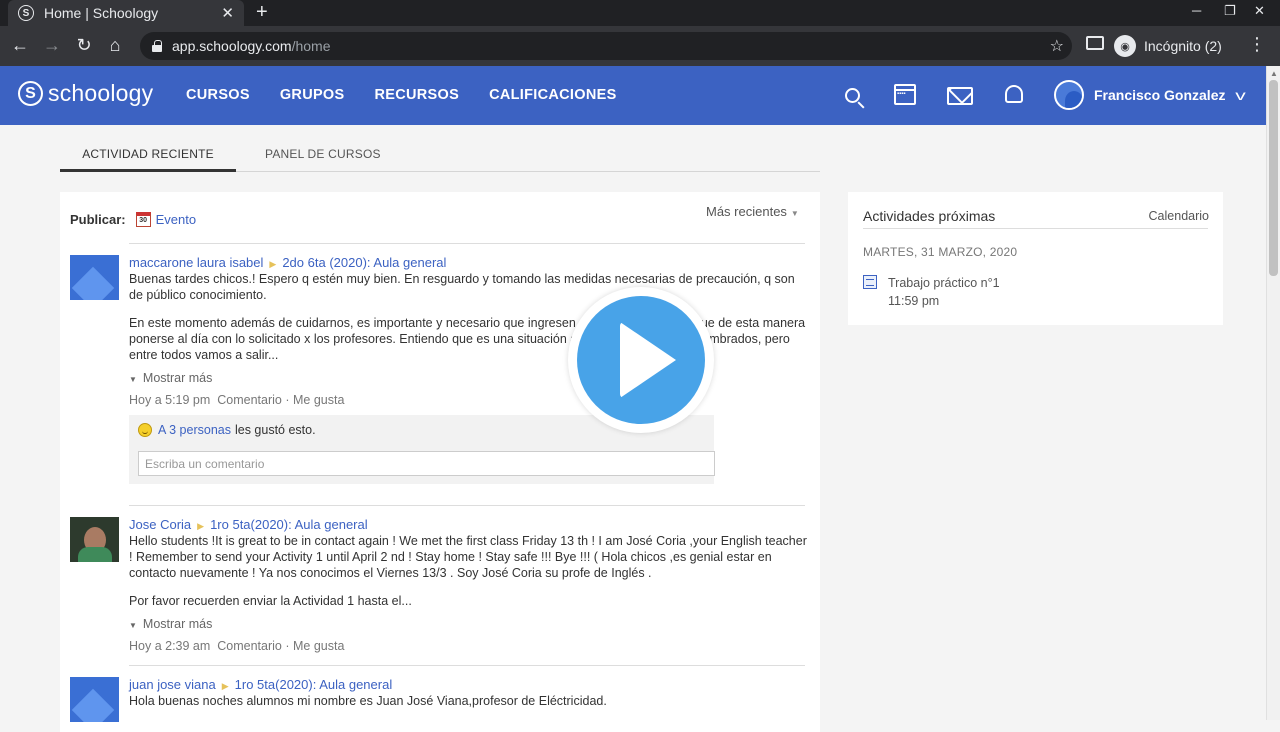 This screenshot has width=1280, height=732. Describe the element at coordinates (1273, 393) in the screenshot. I see `page-scrollbar: ▲` at that location.